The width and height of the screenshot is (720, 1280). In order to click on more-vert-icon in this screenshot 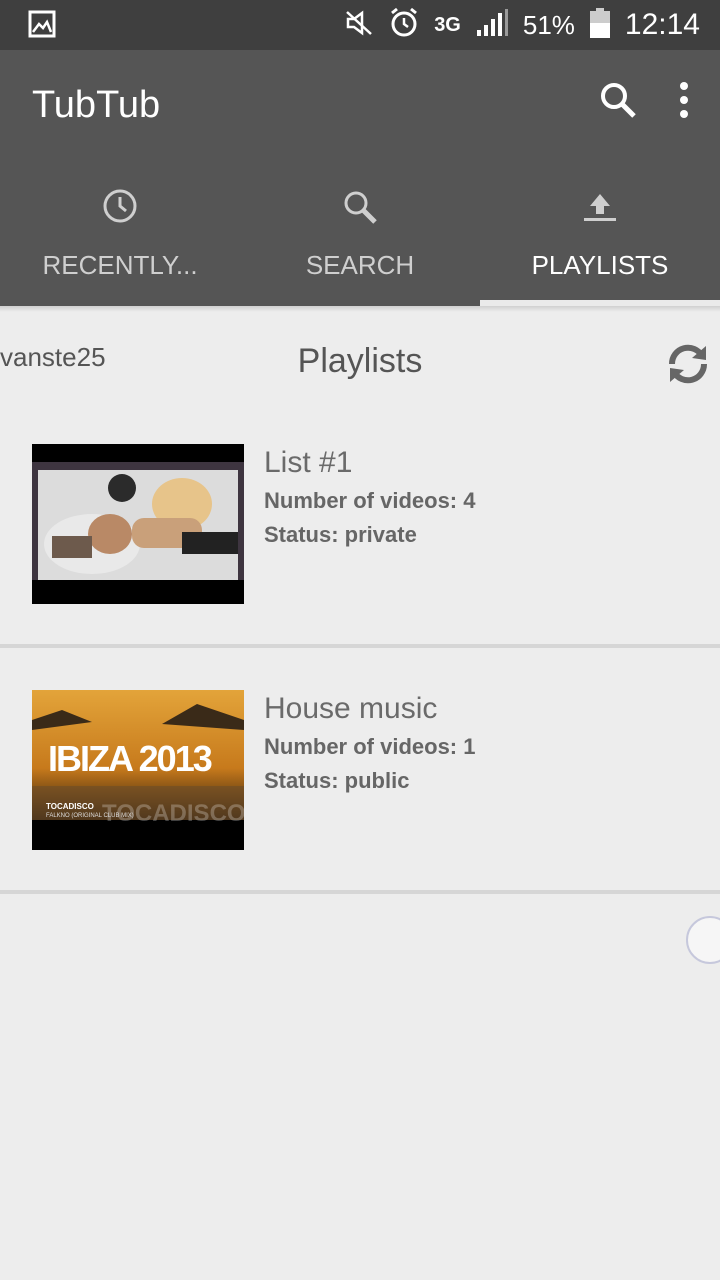, I will do `click(684, 102)`.